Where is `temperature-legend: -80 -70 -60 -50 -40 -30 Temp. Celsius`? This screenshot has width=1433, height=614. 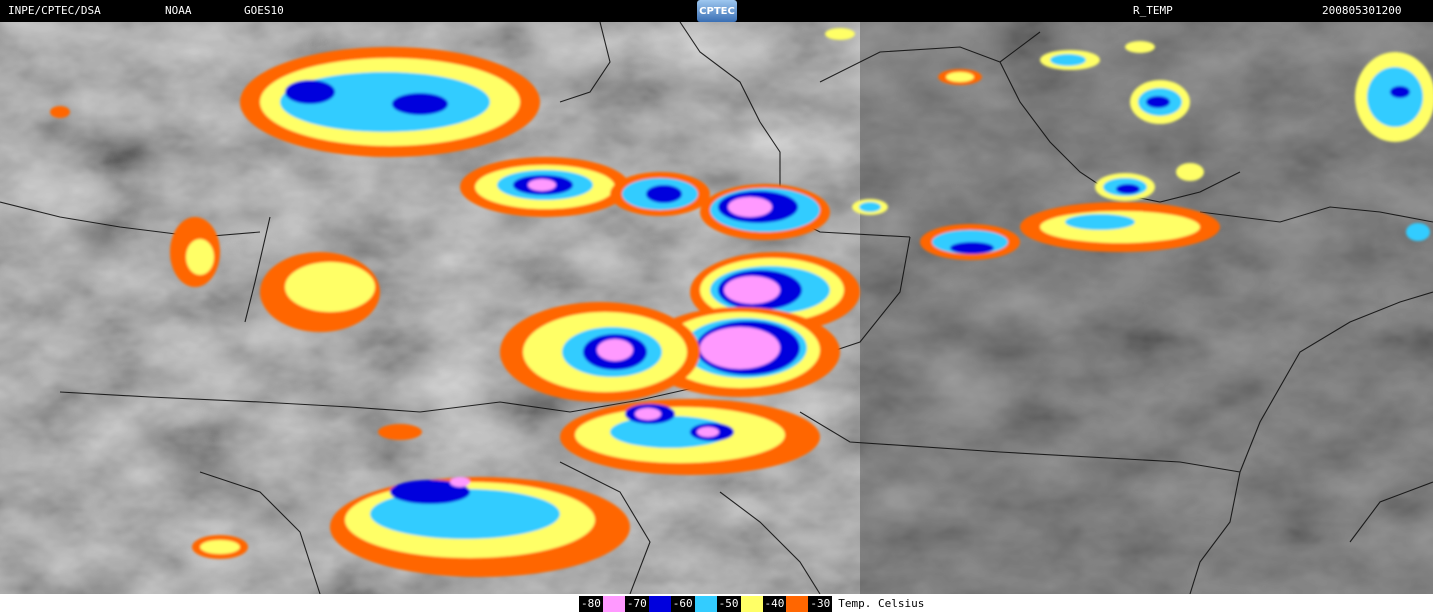
temperature-legend: -80 -70 -60 -50 -40 -30 Temp. Celsius is located at coordinates (716, 604).